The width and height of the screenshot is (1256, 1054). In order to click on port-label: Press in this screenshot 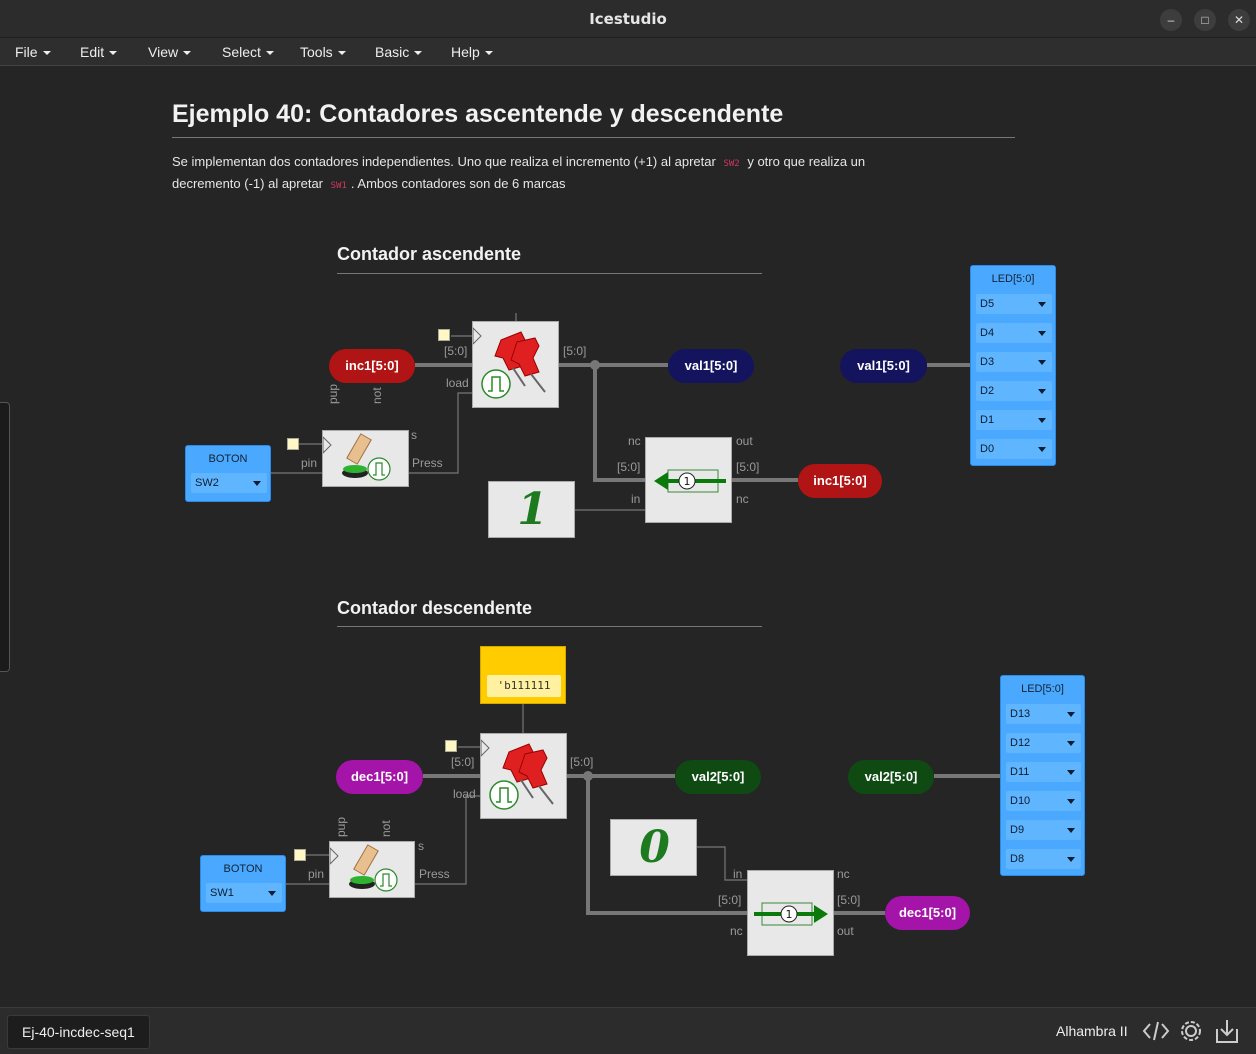, I will do `click(434, 874)`.